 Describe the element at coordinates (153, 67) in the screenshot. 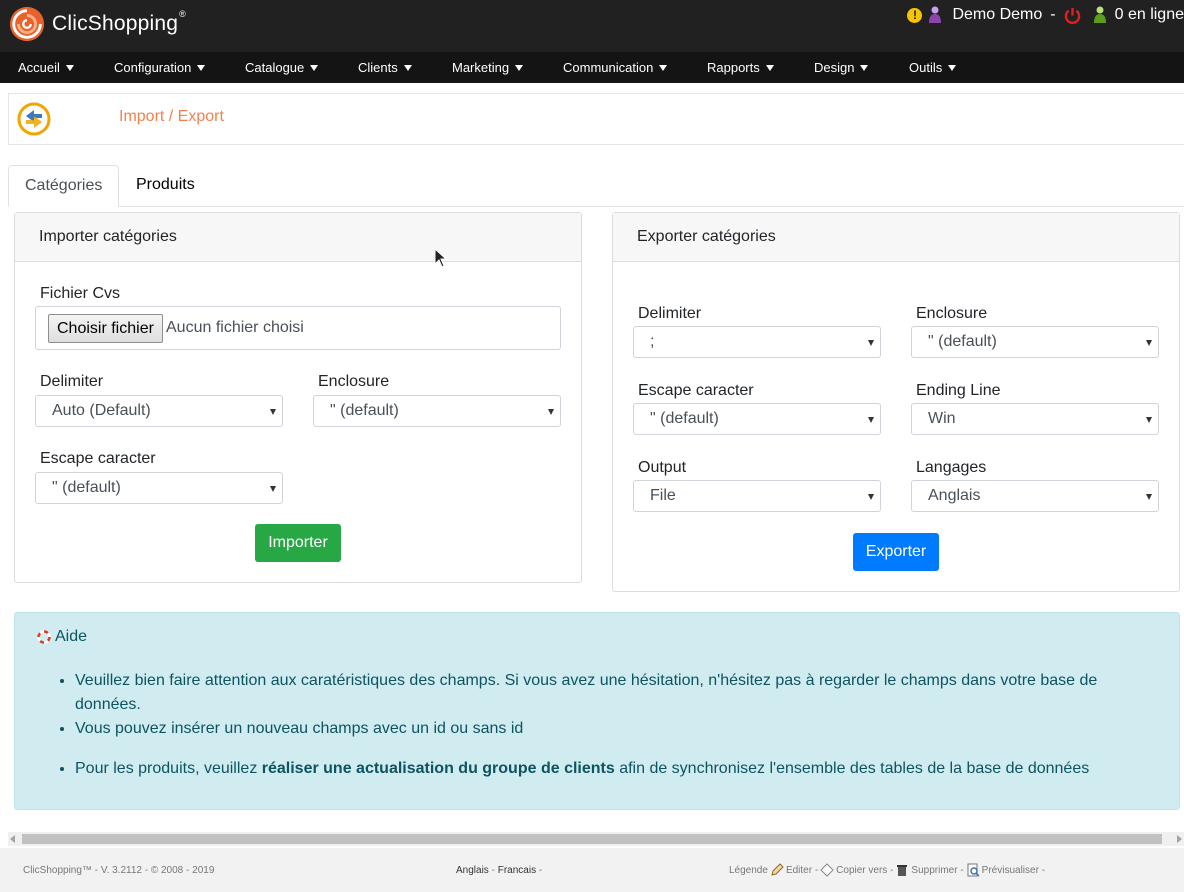

I see `nav-label: Configuration` at that location.